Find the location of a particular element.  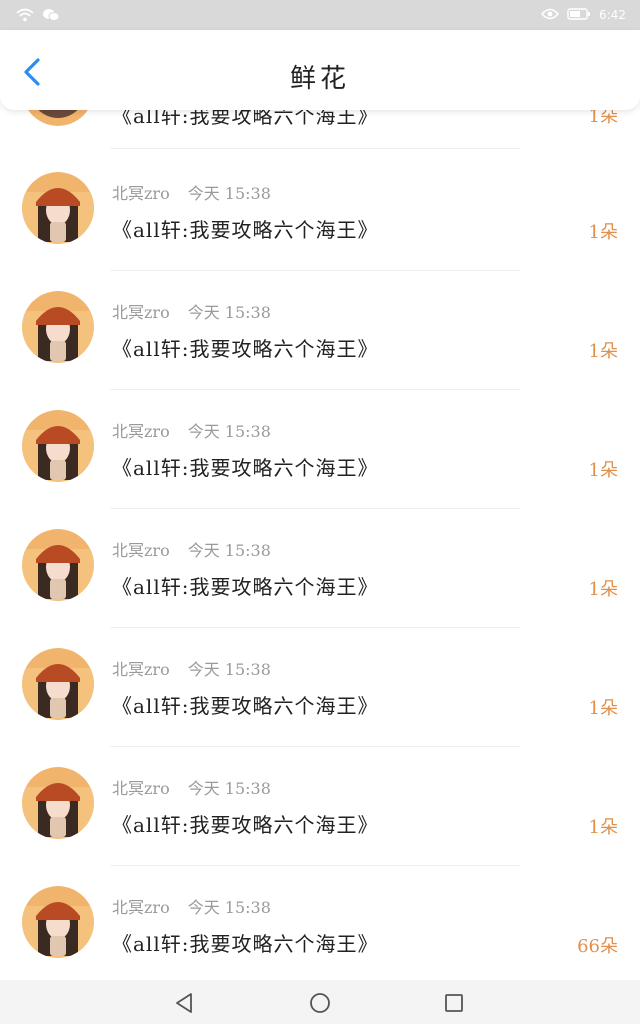

nav-recents-button is located at coordinates (454, 1003).